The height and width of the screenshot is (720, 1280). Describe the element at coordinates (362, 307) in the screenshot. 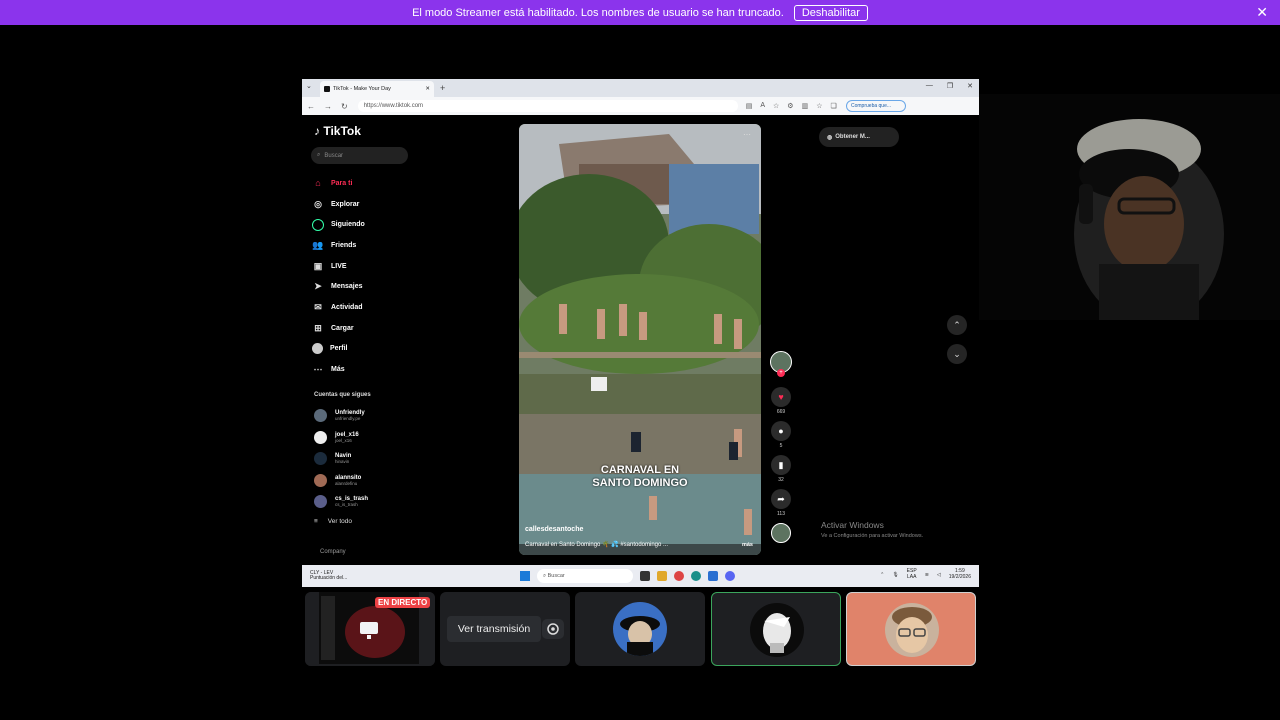

I see `sidebar-item-actividad: ✉ Actividad` at that location.